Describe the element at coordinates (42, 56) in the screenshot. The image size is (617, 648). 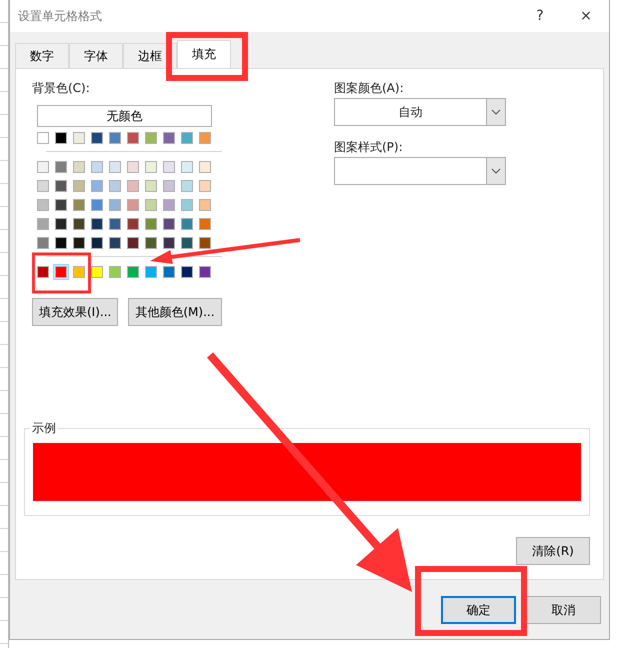
I see `tab: 数字` at that location.